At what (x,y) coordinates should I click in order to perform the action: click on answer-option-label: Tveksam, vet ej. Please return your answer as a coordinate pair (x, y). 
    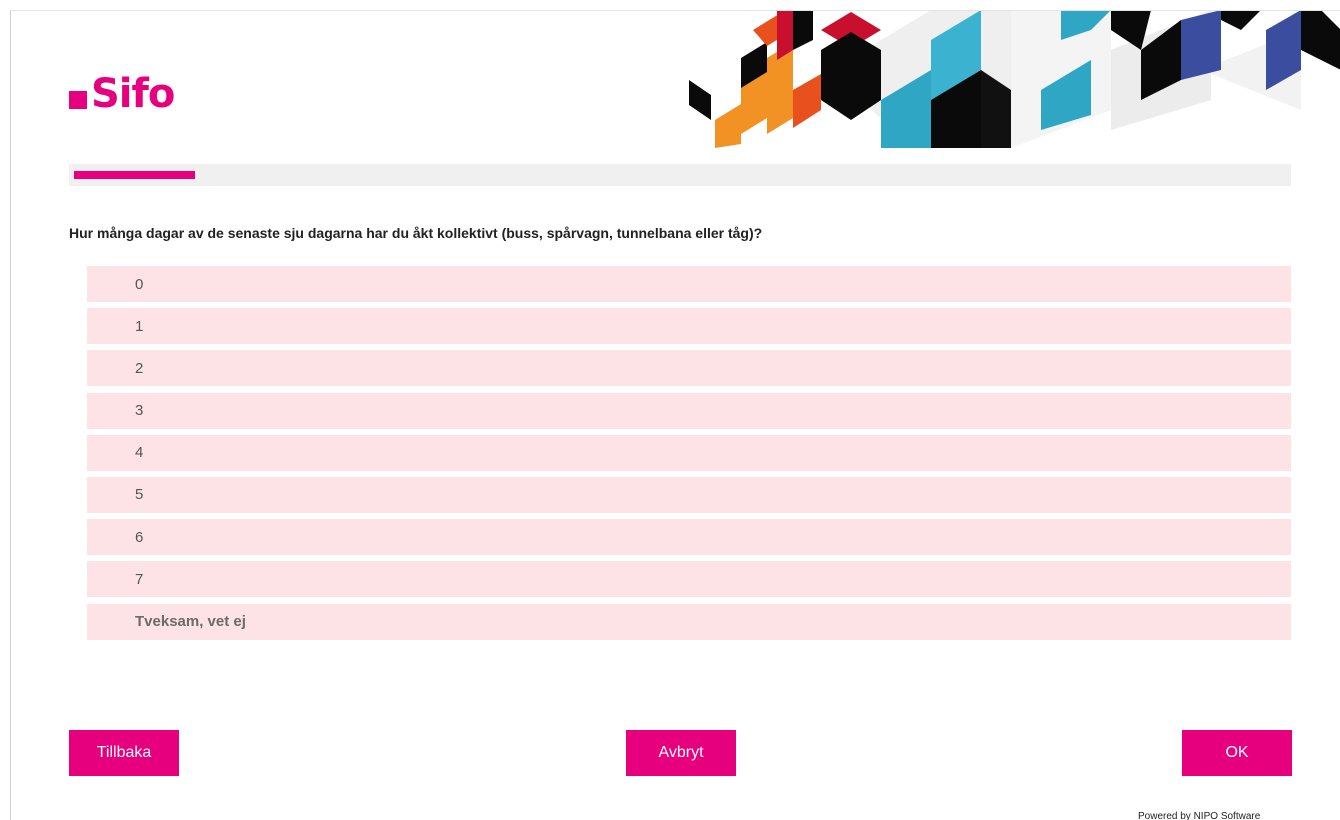
    Looking at the image, I should click on (190, 621).